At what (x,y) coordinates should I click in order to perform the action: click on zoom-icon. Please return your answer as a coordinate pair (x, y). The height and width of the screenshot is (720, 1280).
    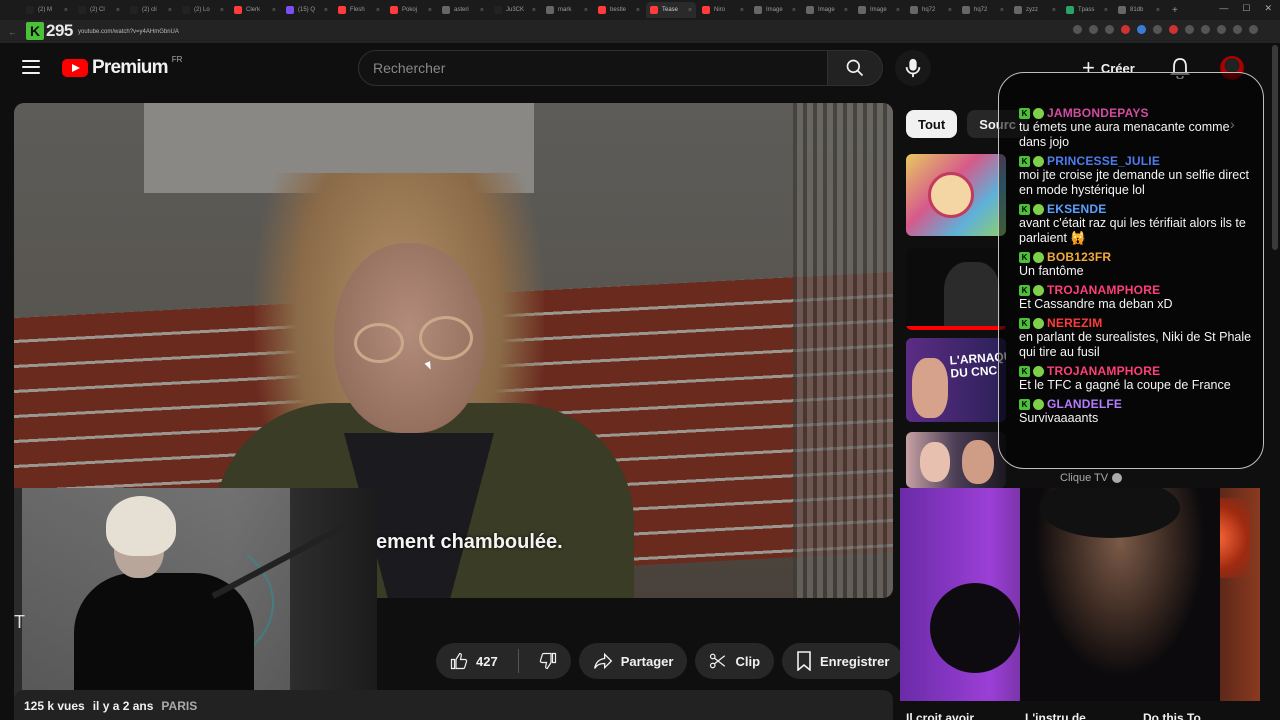
    Looking at the image, I should click on (1093, 29).